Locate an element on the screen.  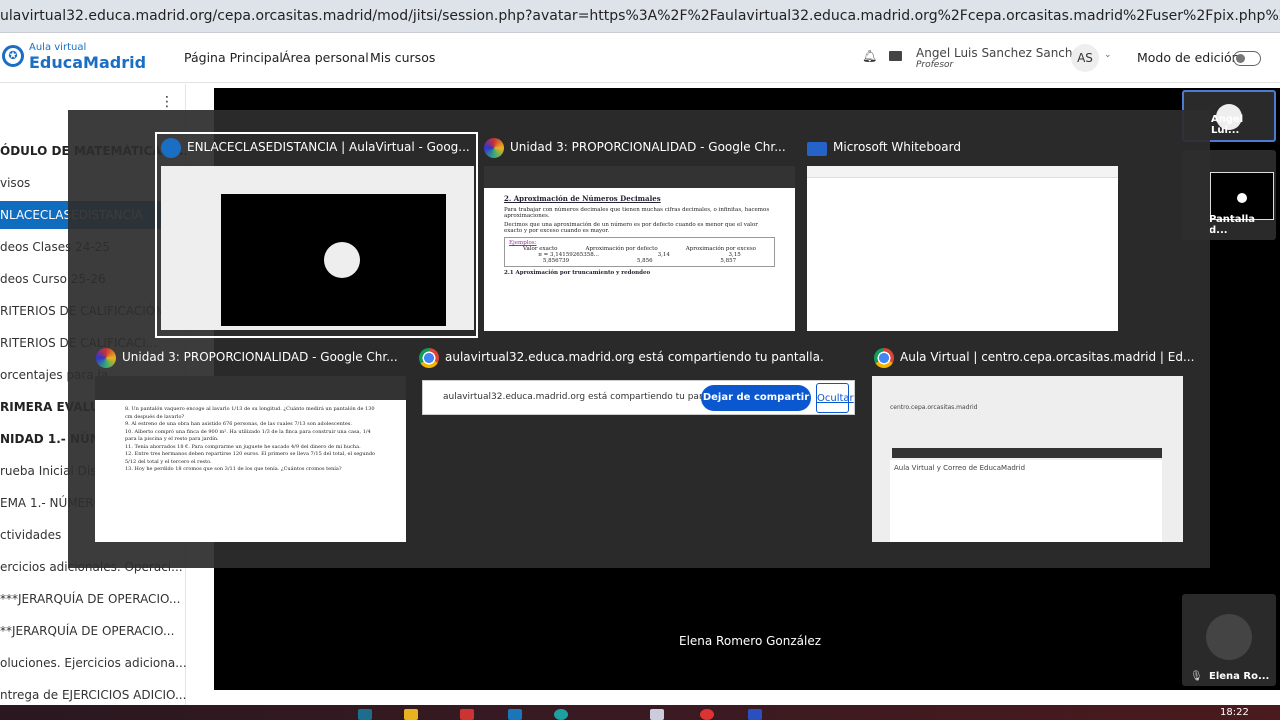
clock: 18:22 is located at coordinates (1234, 712).